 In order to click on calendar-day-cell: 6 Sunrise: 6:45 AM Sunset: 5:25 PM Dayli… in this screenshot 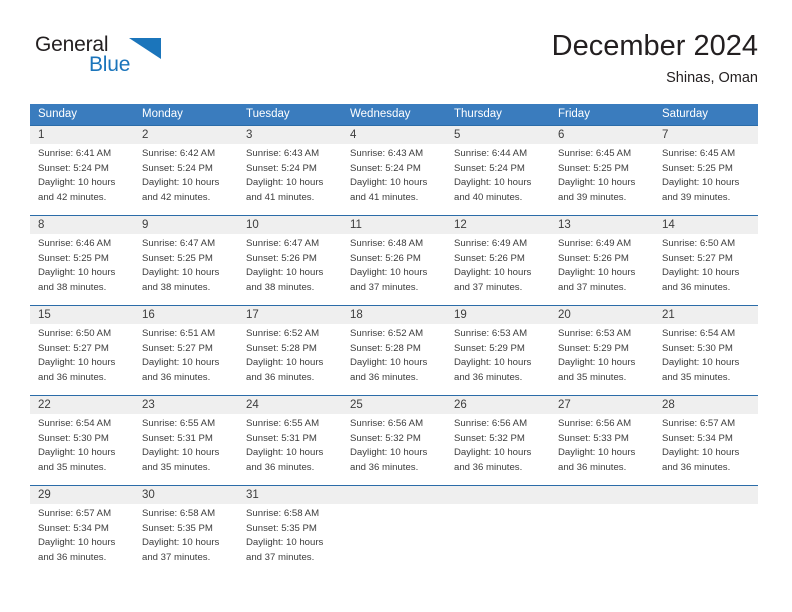, I will do `click(602, 170)`.